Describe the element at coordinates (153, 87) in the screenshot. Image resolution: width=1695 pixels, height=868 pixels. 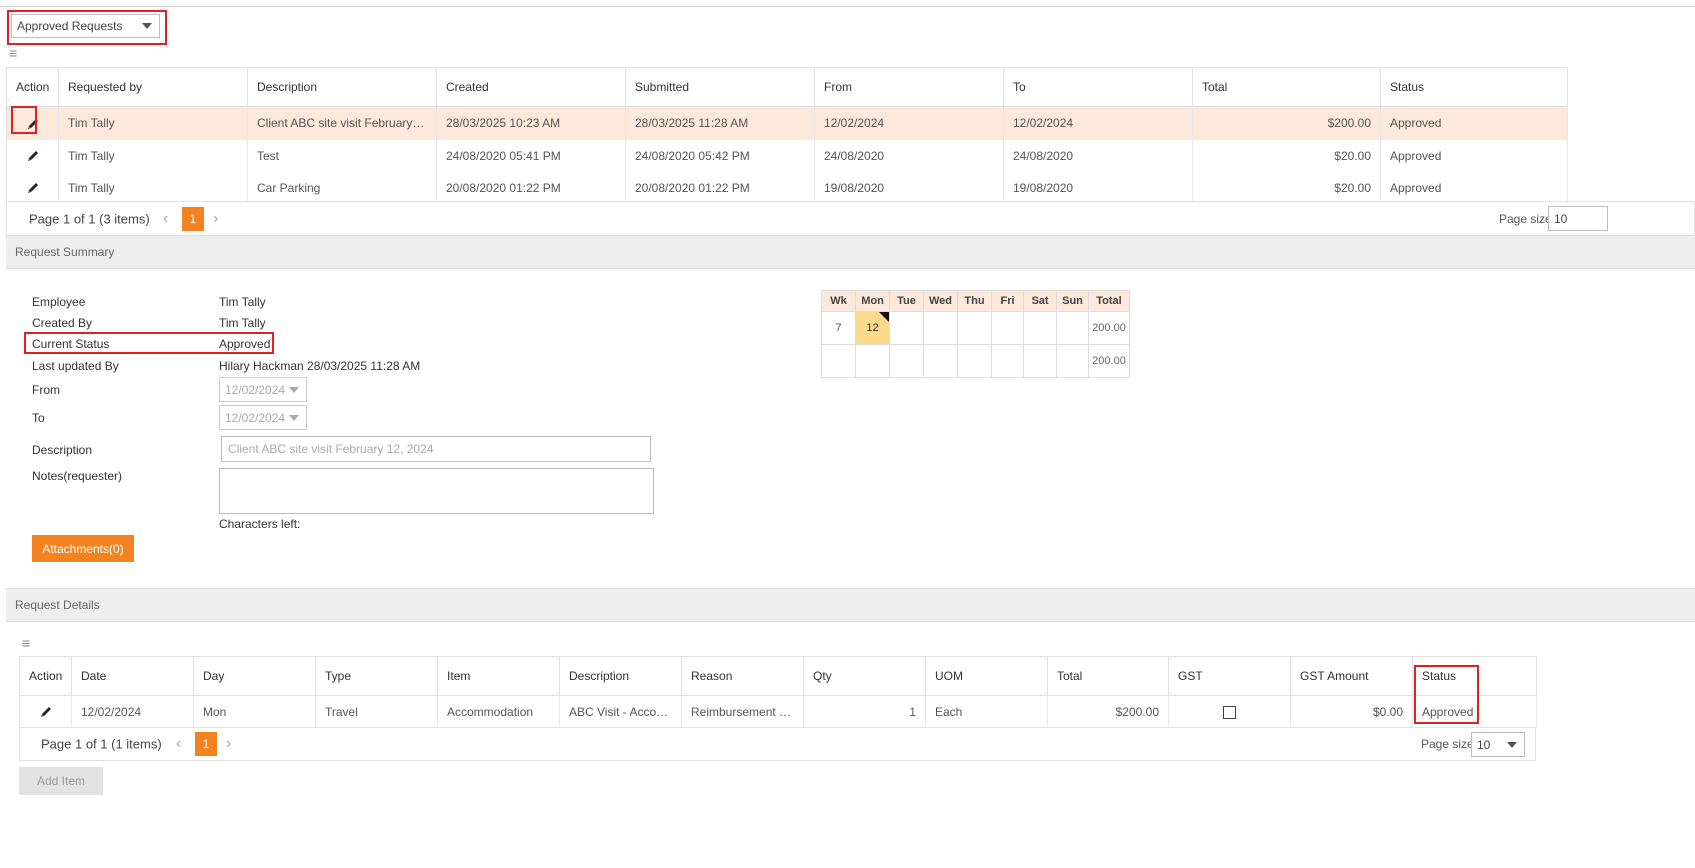
I see `col-requested-by: Requested by` at that location.